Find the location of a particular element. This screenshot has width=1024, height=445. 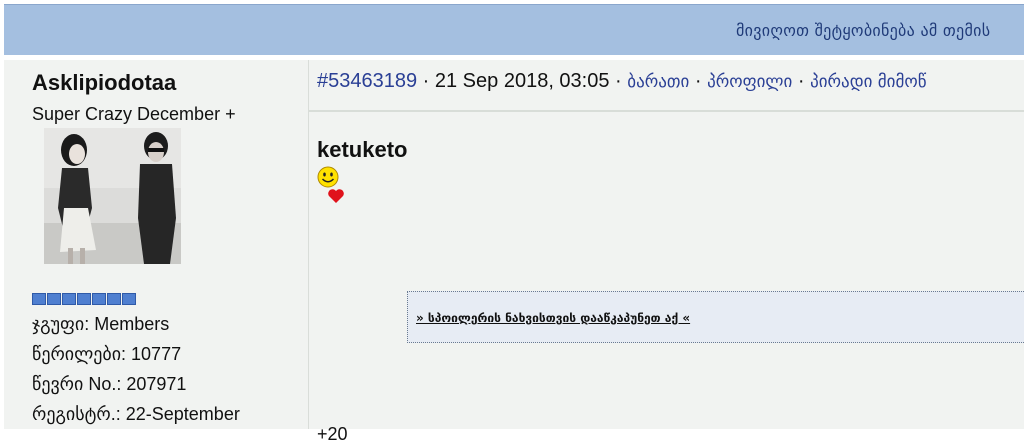

profile-link: პროფილი is located at coordinates (749, 82).